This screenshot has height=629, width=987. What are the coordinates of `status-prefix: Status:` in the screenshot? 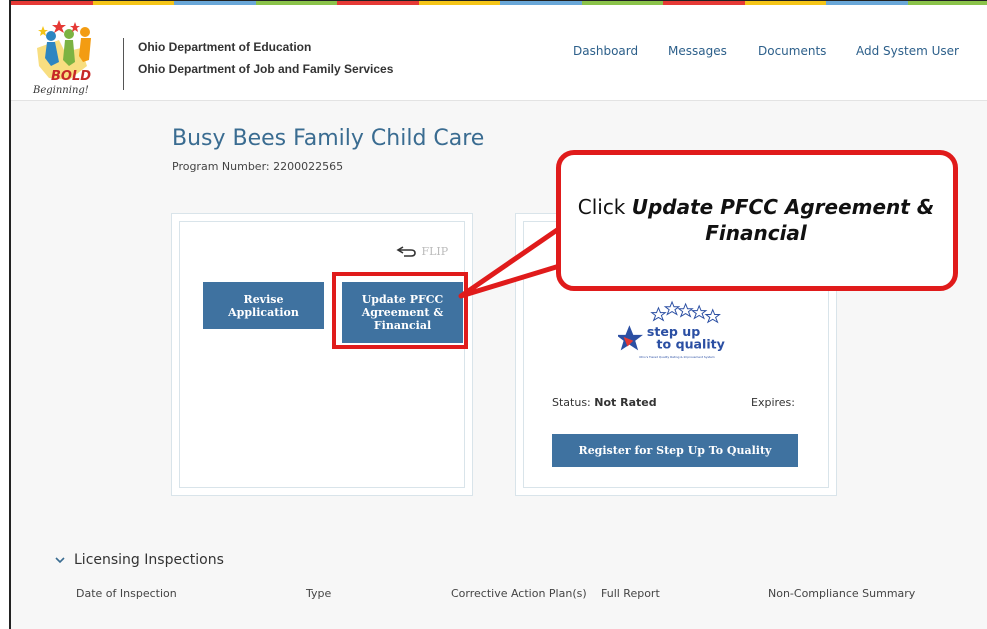 It's located at (571, 402).